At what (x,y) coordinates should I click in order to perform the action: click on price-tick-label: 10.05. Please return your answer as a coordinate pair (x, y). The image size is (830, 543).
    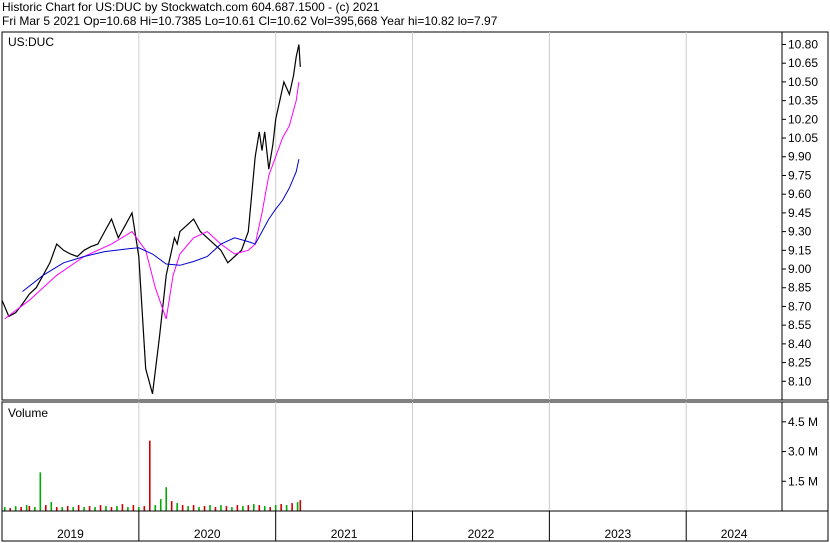
    Looking at the image, I should click on (803, 138).